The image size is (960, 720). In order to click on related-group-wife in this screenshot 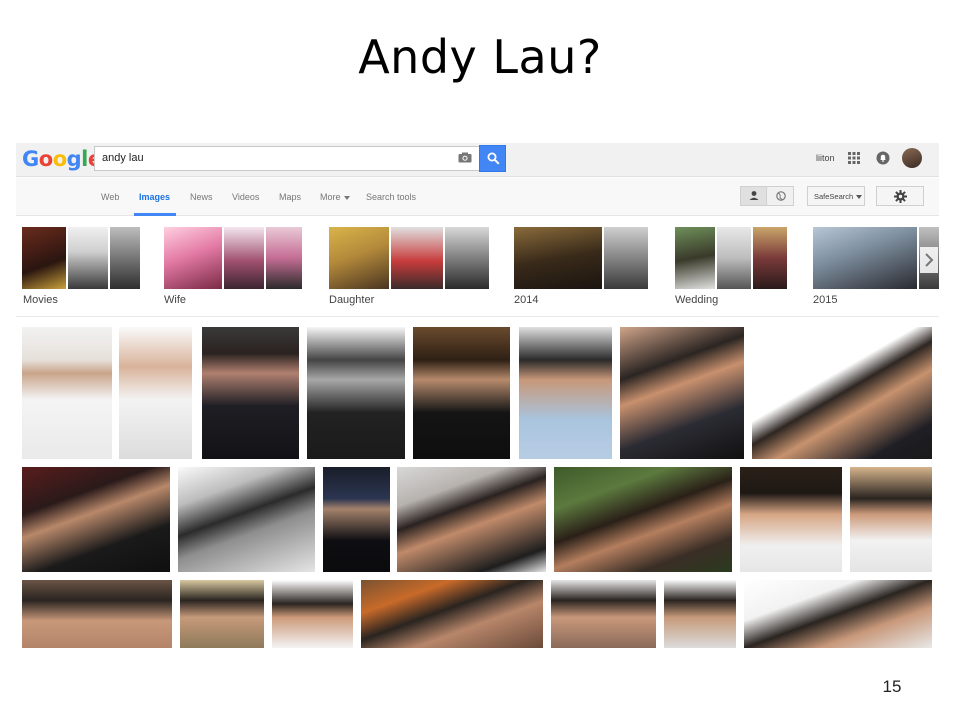, I will do `click(234, 258)`.